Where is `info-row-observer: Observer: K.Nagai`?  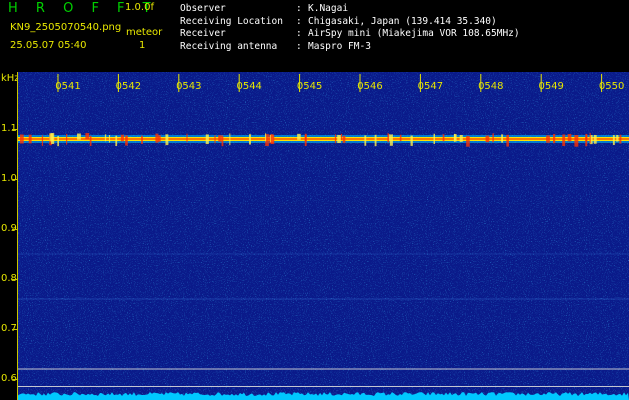 info-row-observer: Observer: K.Nagai is located at coordinates (350, 9).